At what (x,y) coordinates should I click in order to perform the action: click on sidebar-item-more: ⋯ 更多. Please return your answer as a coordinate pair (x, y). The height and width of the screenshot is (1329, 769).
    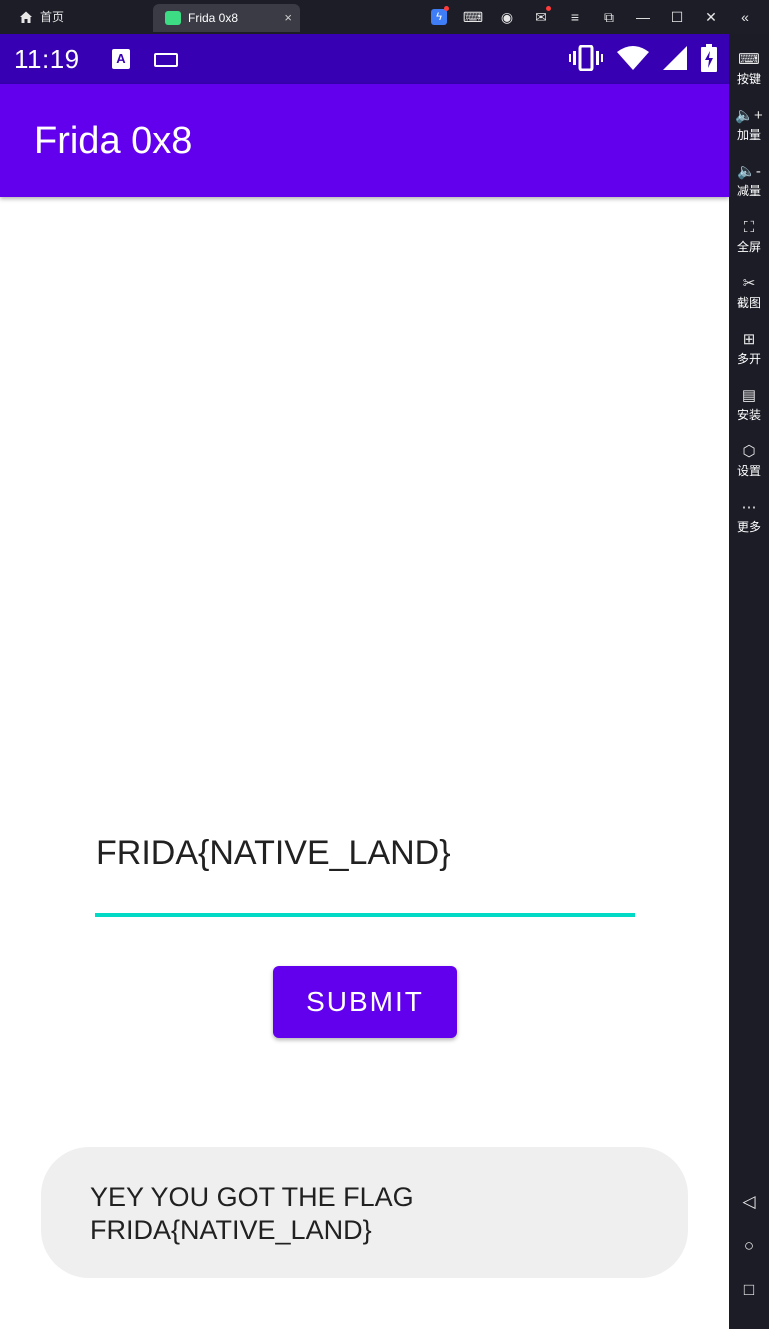
    Looking at the image, I should click on (749, 515).